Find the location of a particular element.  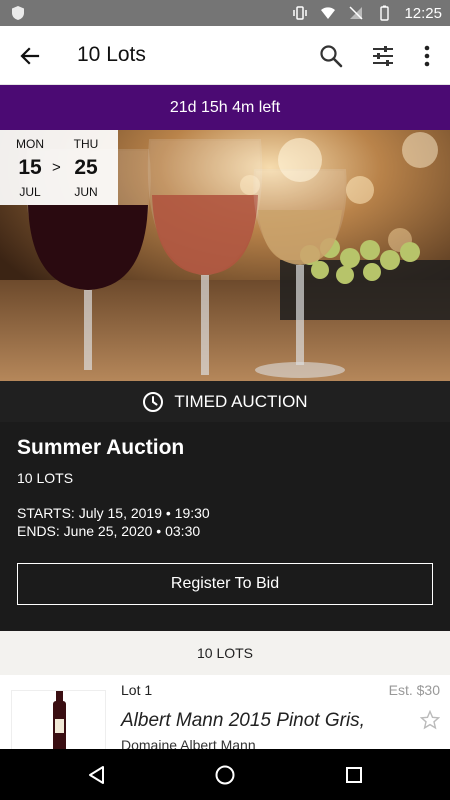

end-month: JUN is located at coordinates (86, 192).